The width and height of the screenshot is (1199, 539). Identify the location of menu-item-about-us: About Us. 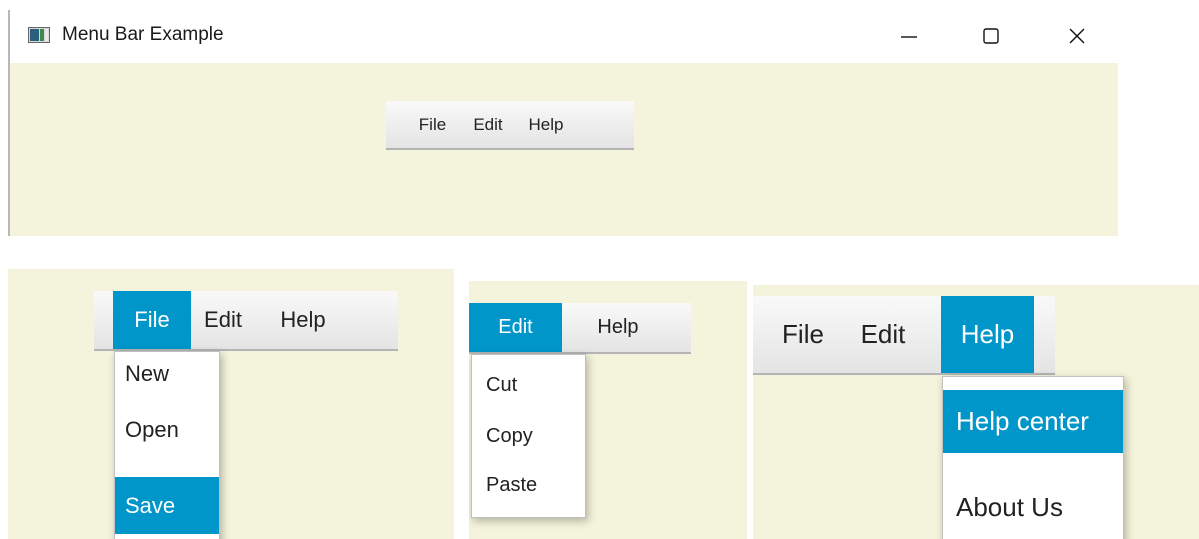
(1033, 507).